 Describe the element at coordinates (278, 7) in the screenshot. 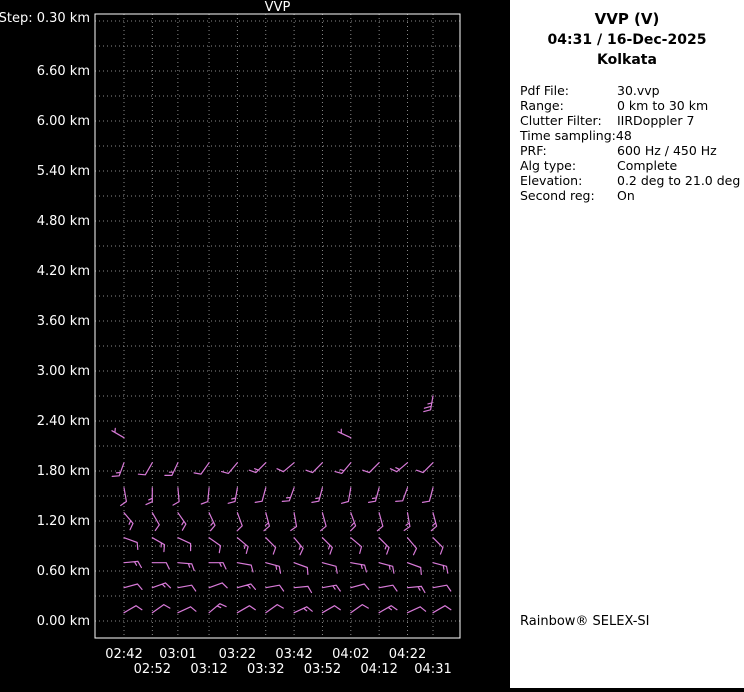

I see `chart-title: VVP` at that location.